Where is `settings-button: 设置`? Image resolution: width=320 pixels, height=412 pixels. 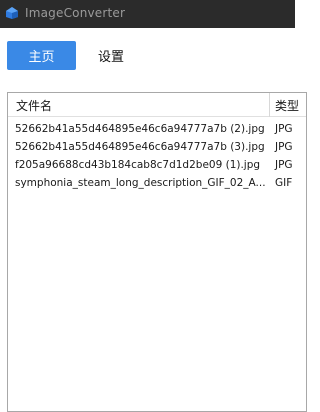 settings-button: 设置 is located at coordinates (111, 55).